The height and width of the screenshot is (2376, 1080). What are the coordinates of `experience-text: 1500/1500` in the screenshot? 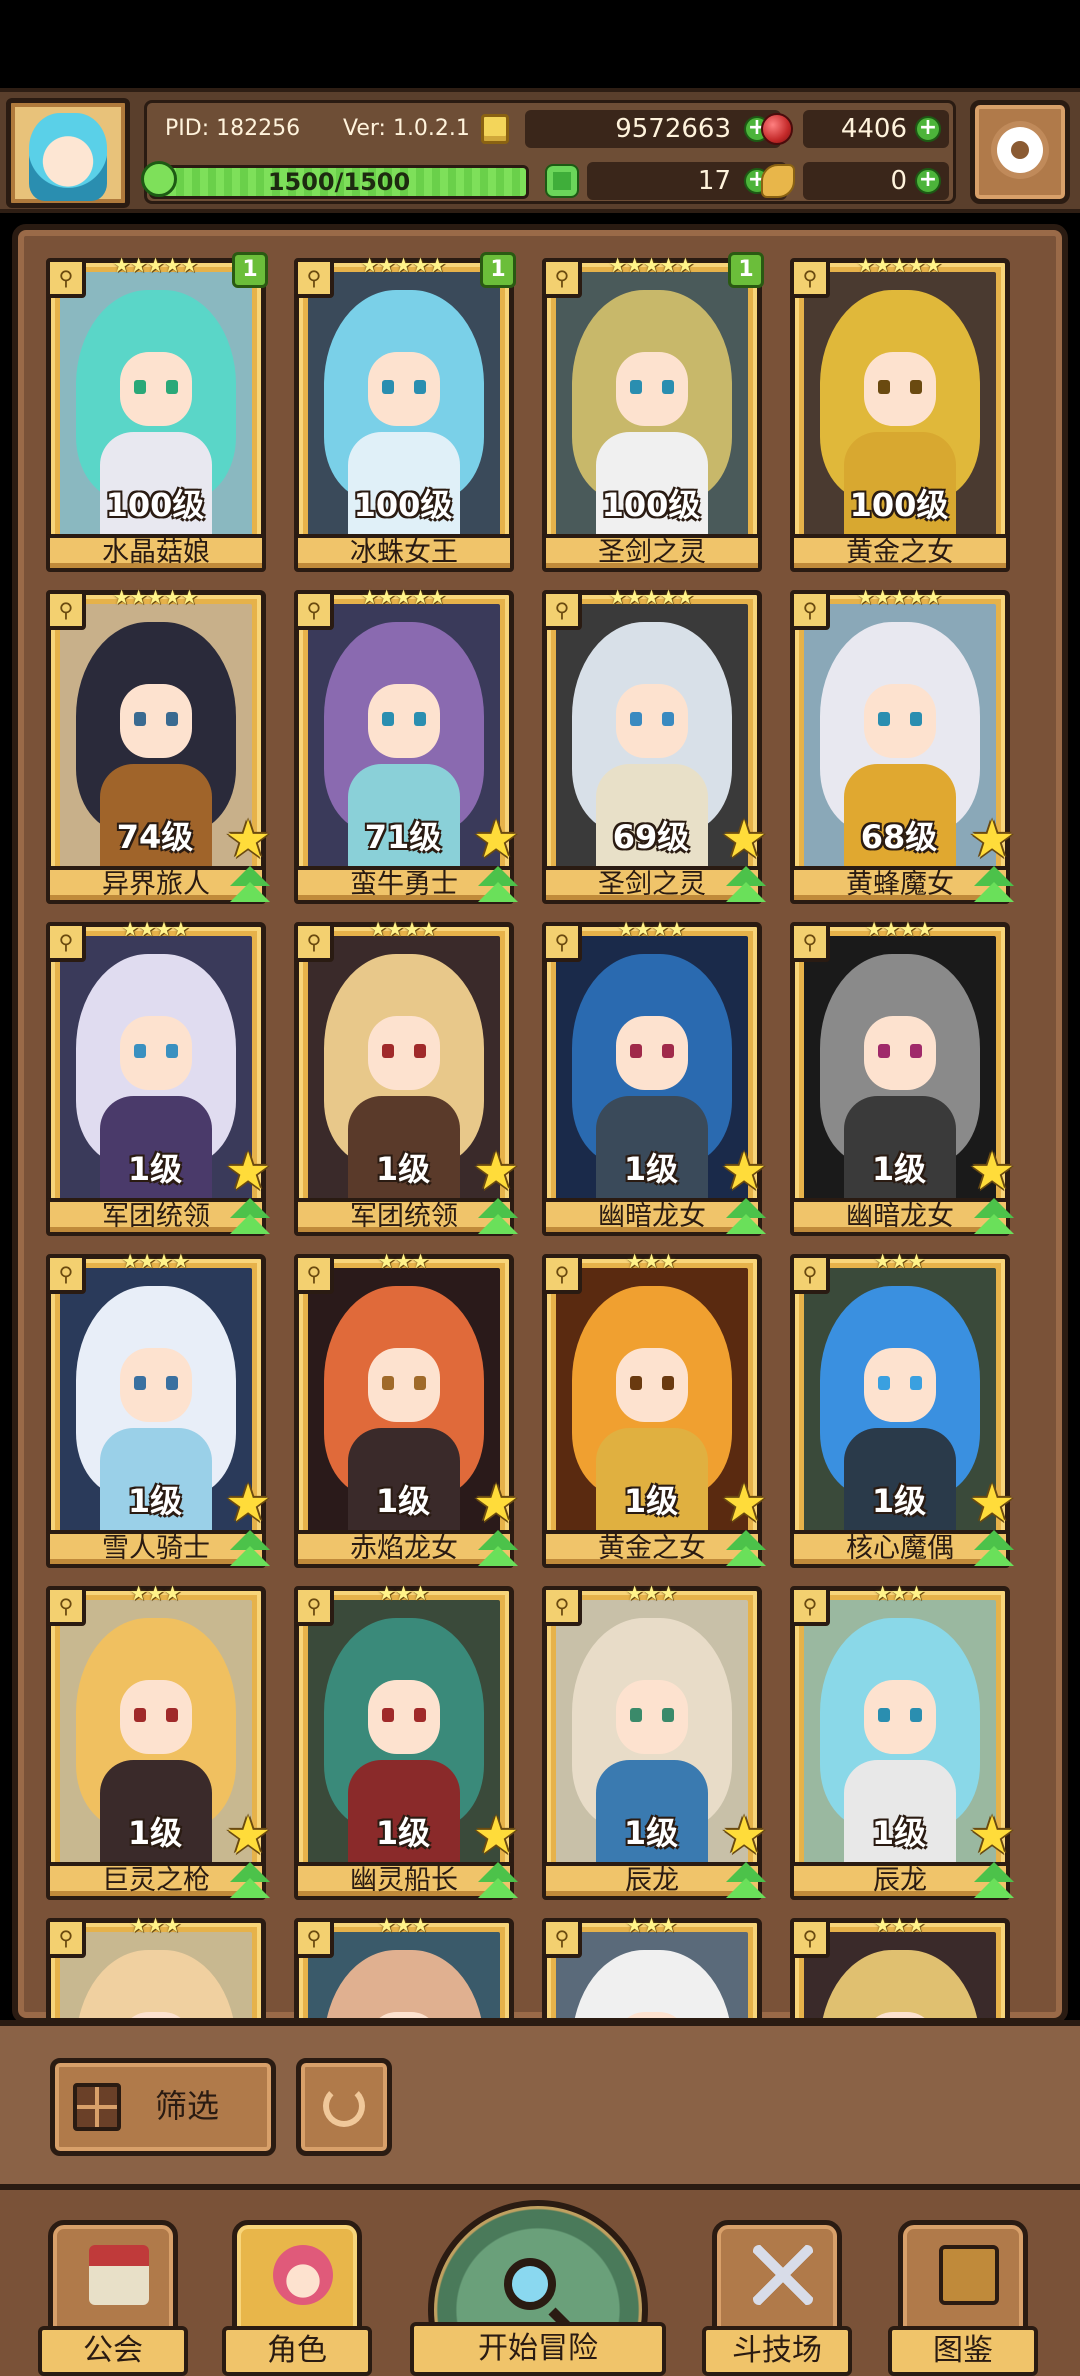 It's located at (339, 182).